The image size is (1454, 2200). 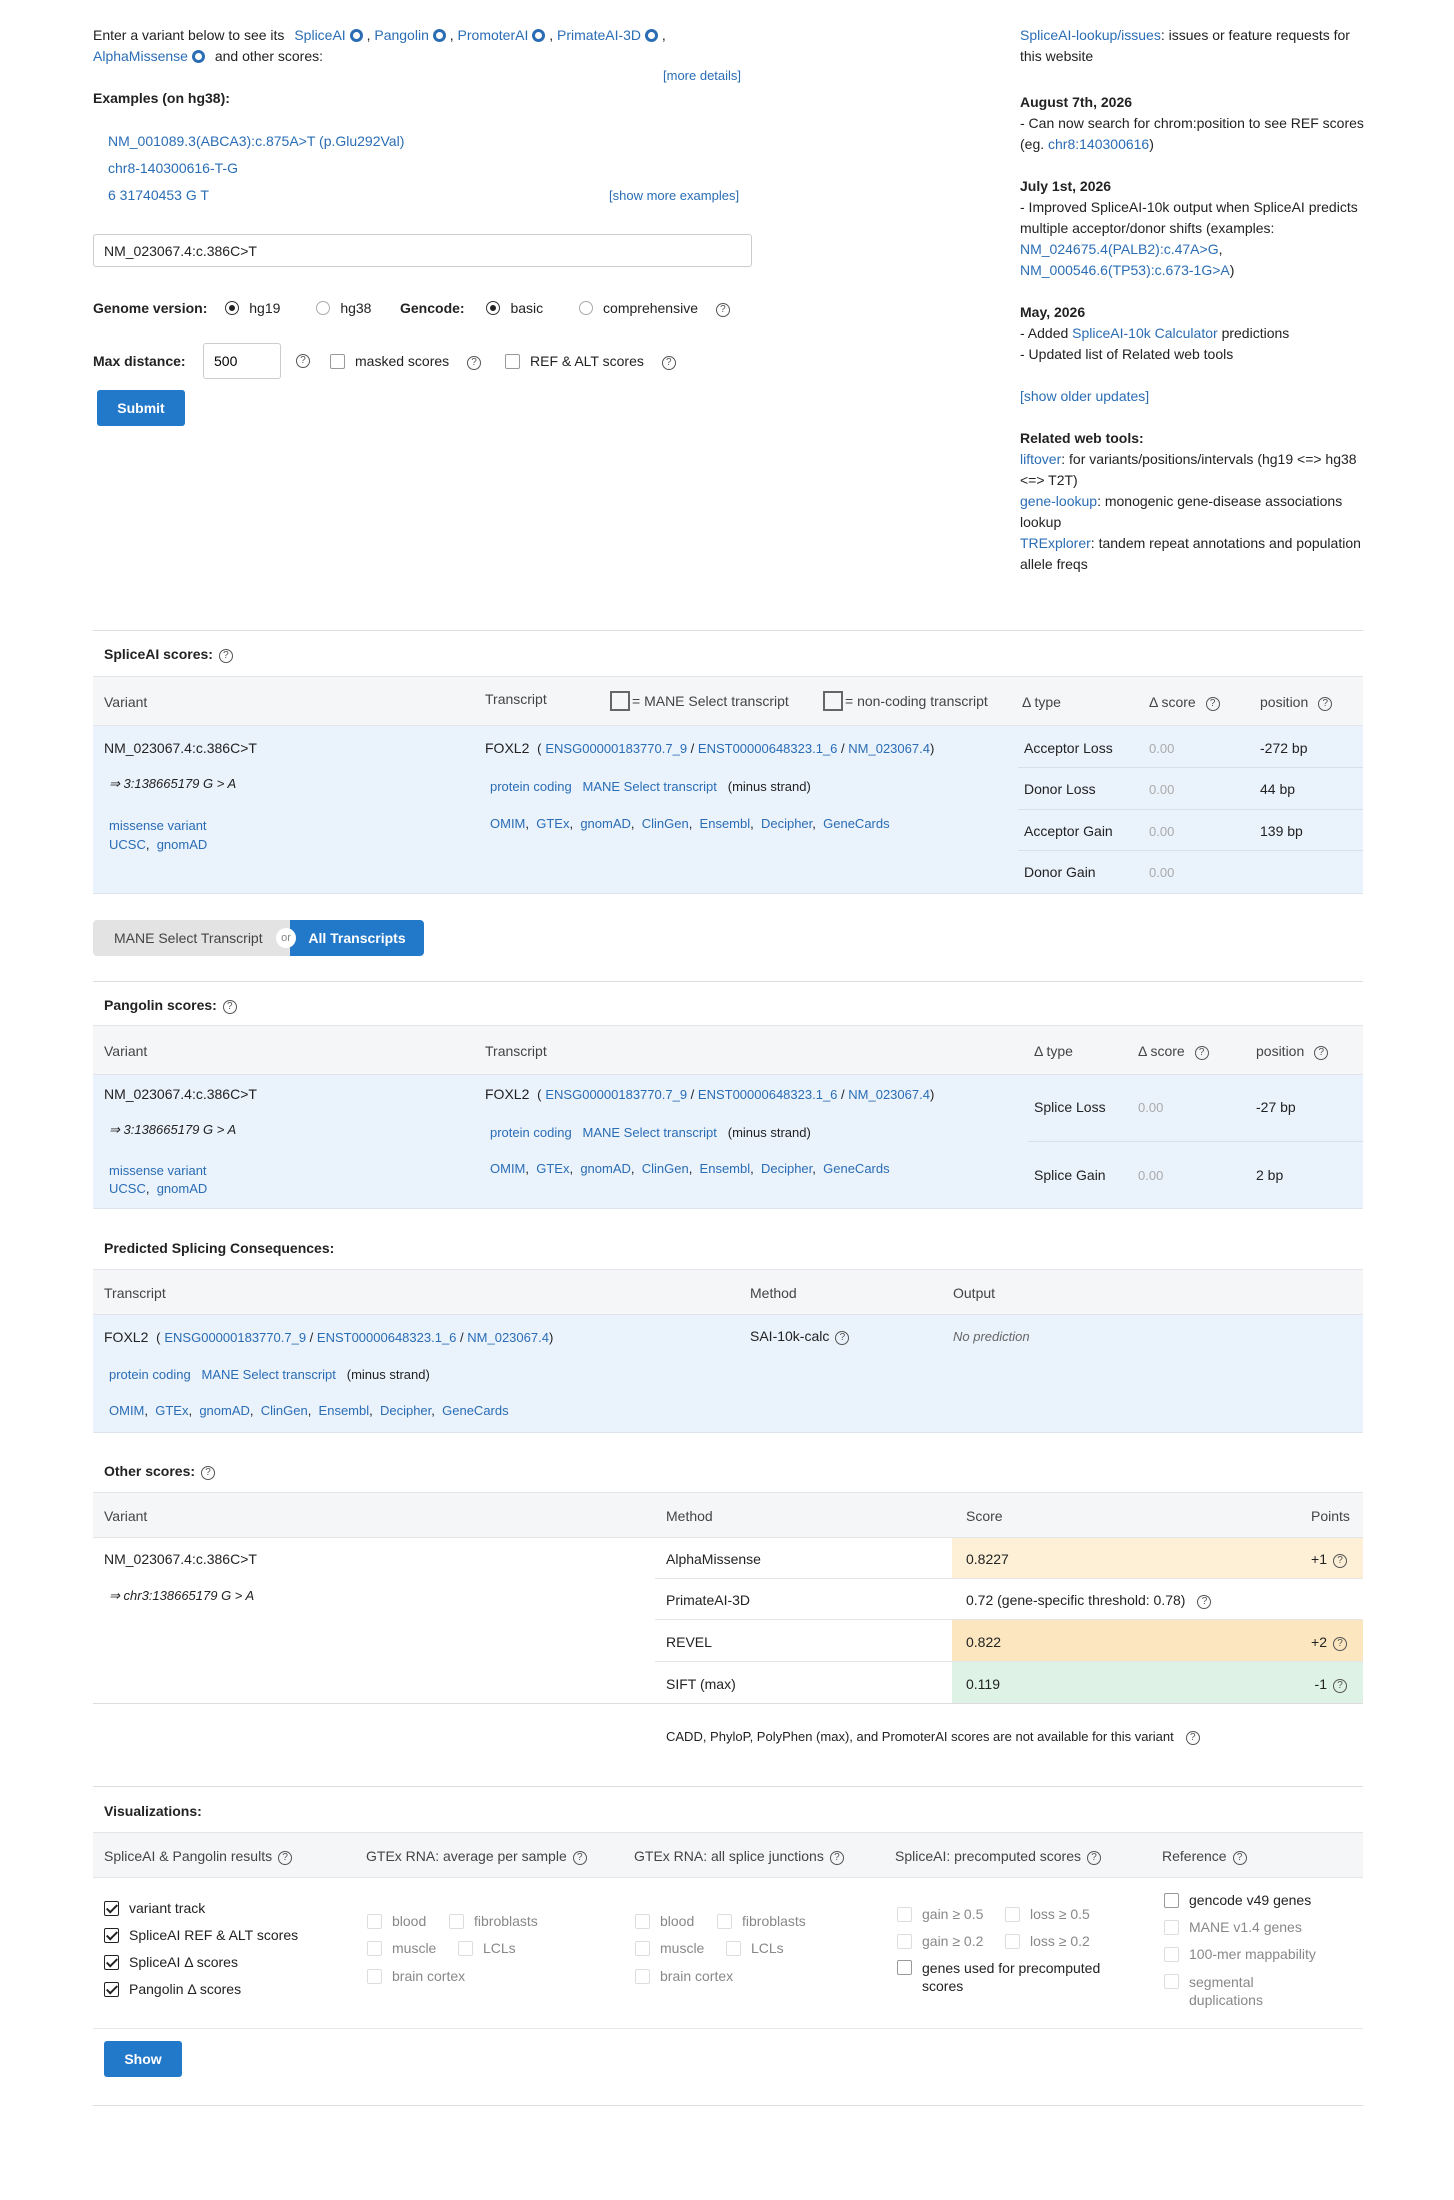 I want to click on alphamissense-link: AlphaMissense, so click(x=140, y=56).